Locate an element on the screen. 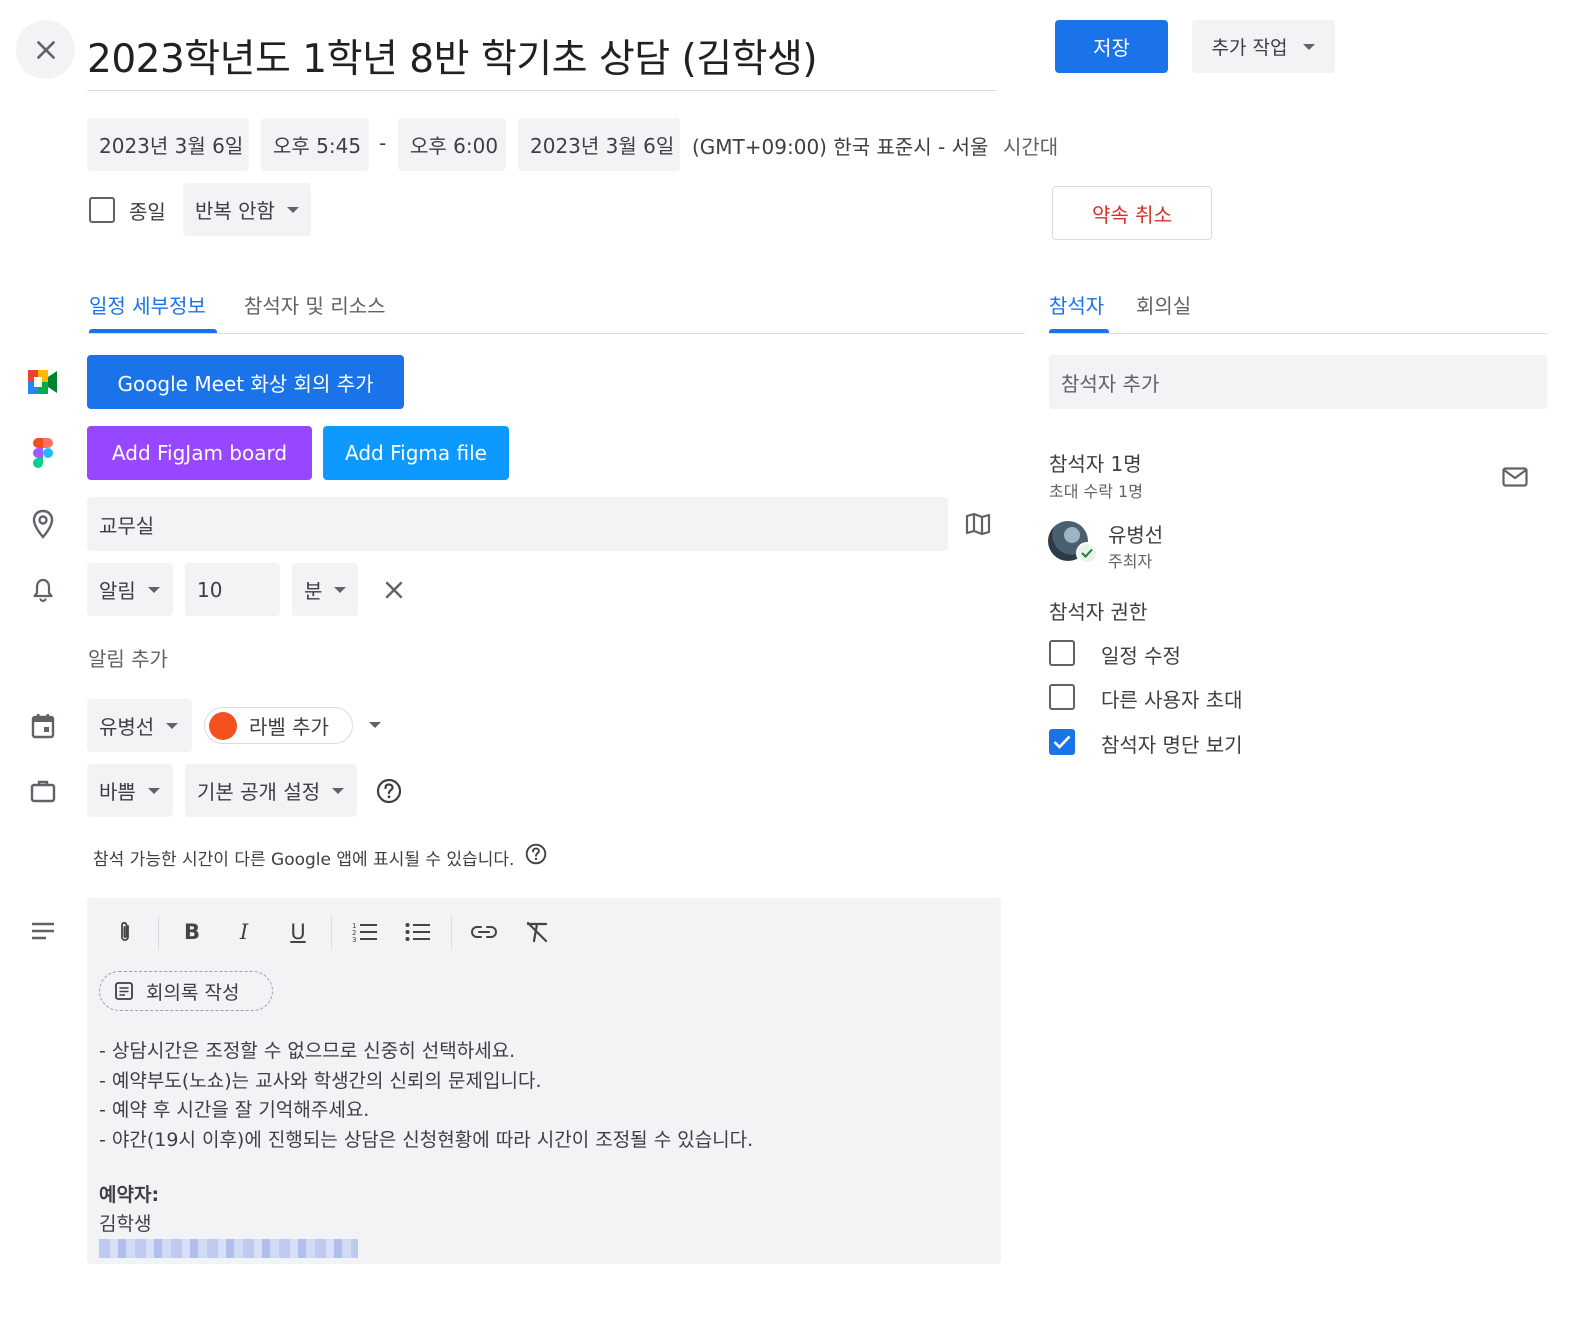 This screenshot has width=1585, height=1329. guest-count: 참석자 1명 is located at coordinates (1095, 464).